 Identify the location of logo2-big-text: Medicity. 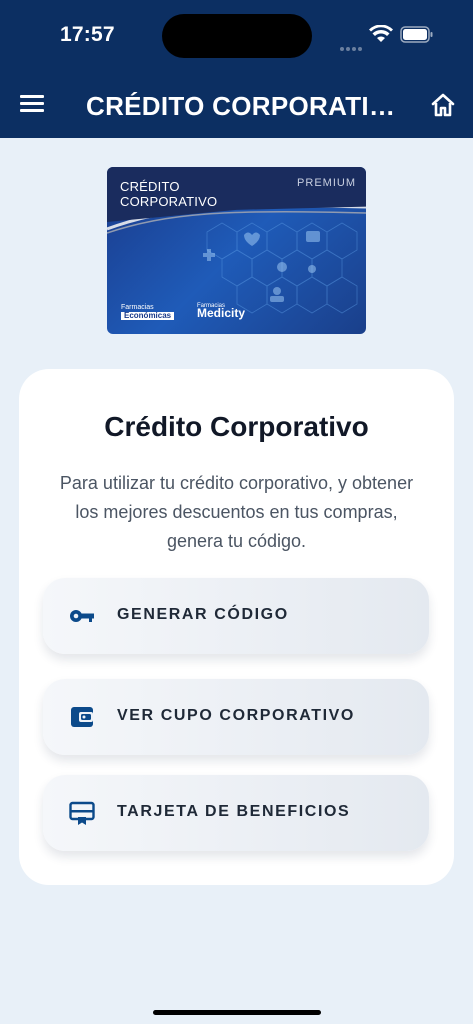
(221, 313).